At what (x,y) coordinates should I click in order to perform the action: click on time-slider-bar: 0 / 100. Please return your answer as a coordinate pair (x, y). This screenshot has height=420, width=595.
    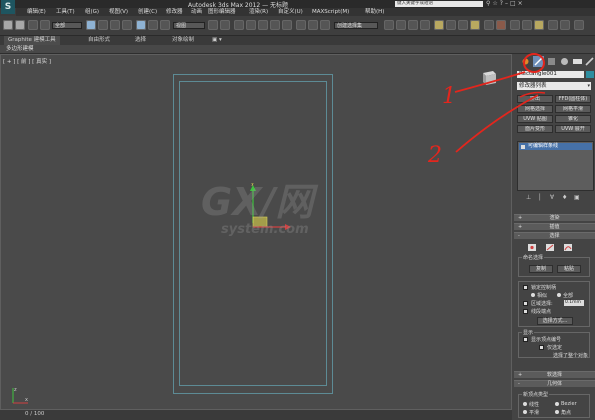
    Looking at the image, I should click on (256, 415).